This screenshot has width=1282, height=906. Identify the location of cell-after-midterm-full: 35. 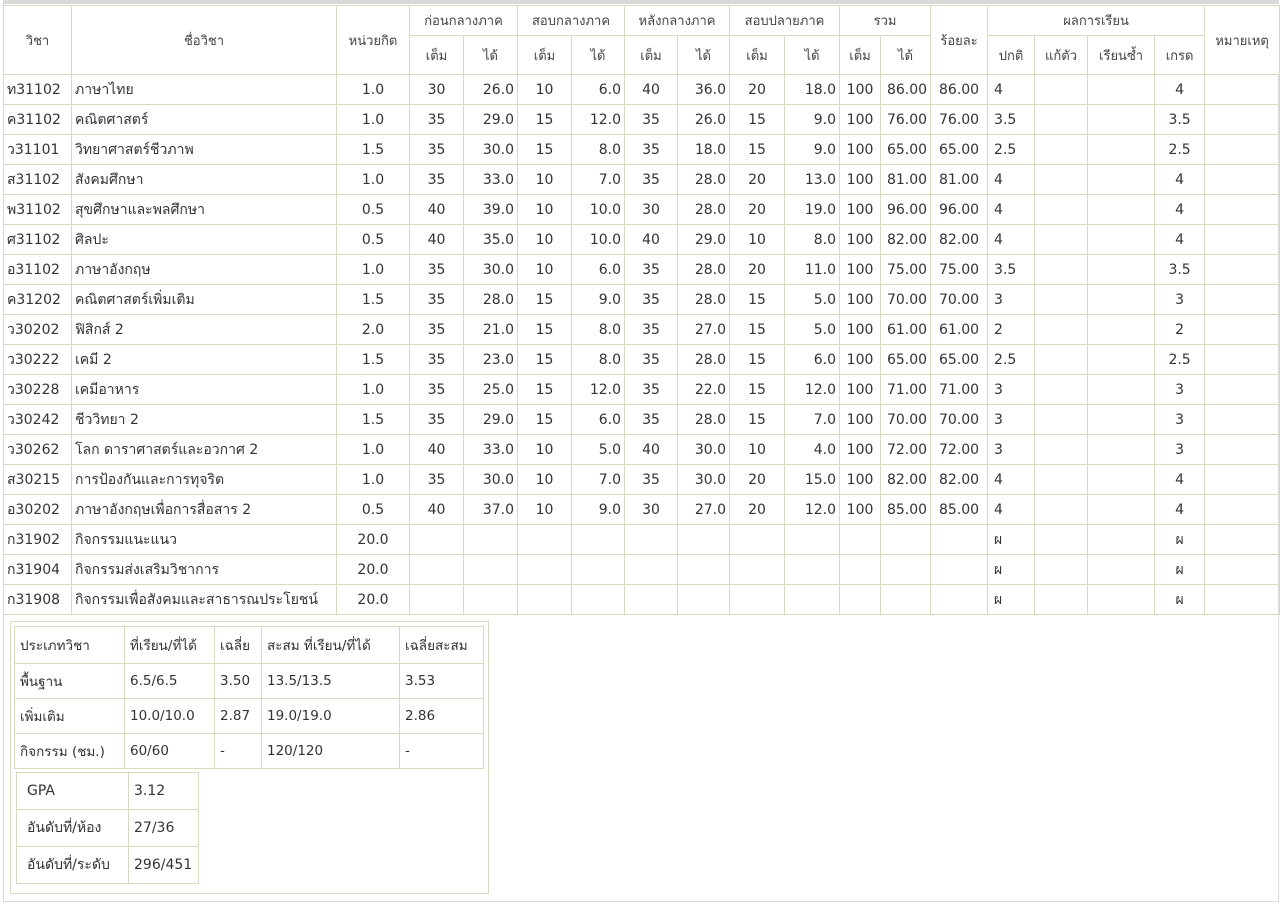
(651, 179).